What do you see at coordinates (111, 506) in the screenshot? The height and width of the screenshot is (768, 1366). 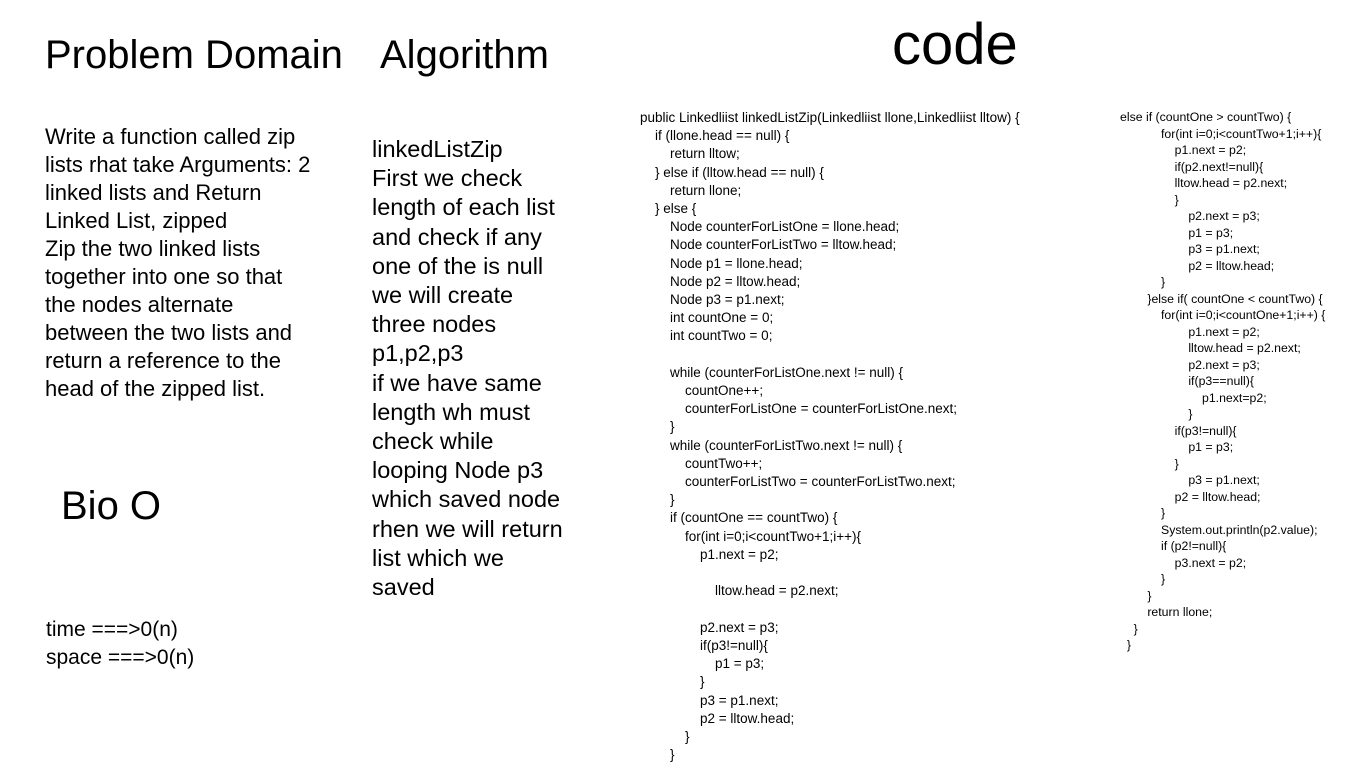 I see `big-o-heading: Bio O` at bounding box center [111, 506].